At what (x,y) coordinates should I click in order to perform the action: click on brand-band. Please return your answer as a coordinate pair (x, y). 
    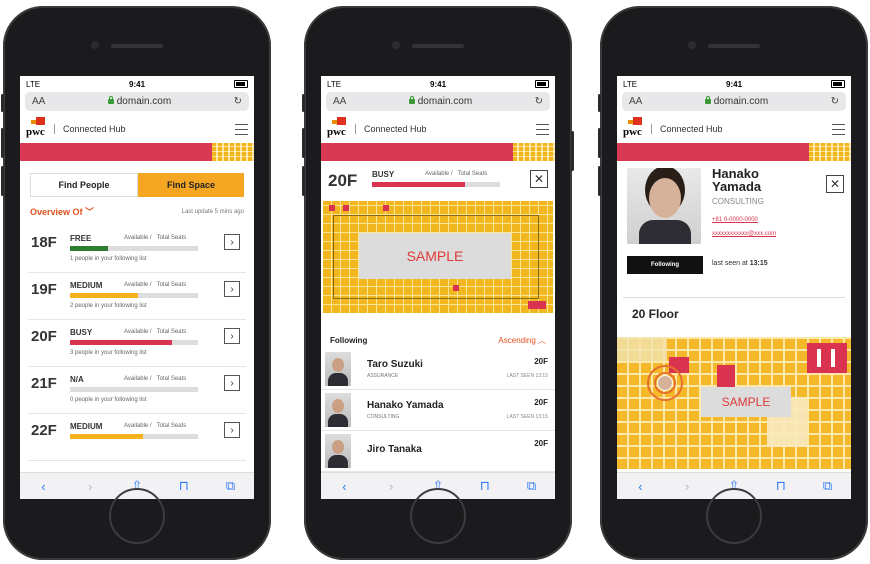
    Looking at the image, I should click on (137, 152).